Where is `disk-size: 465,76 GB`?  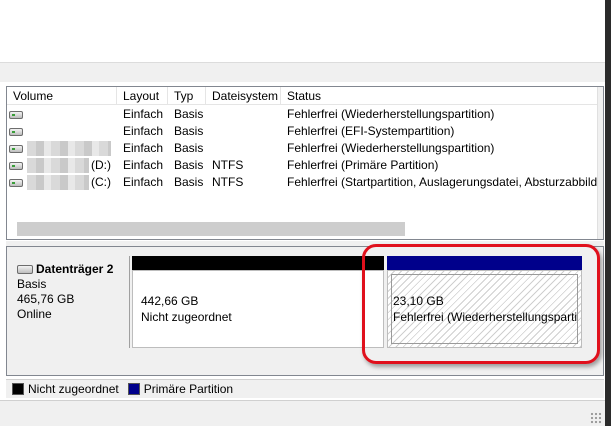 disk-size: 465,76 GB is located at coordinates (46, 299).